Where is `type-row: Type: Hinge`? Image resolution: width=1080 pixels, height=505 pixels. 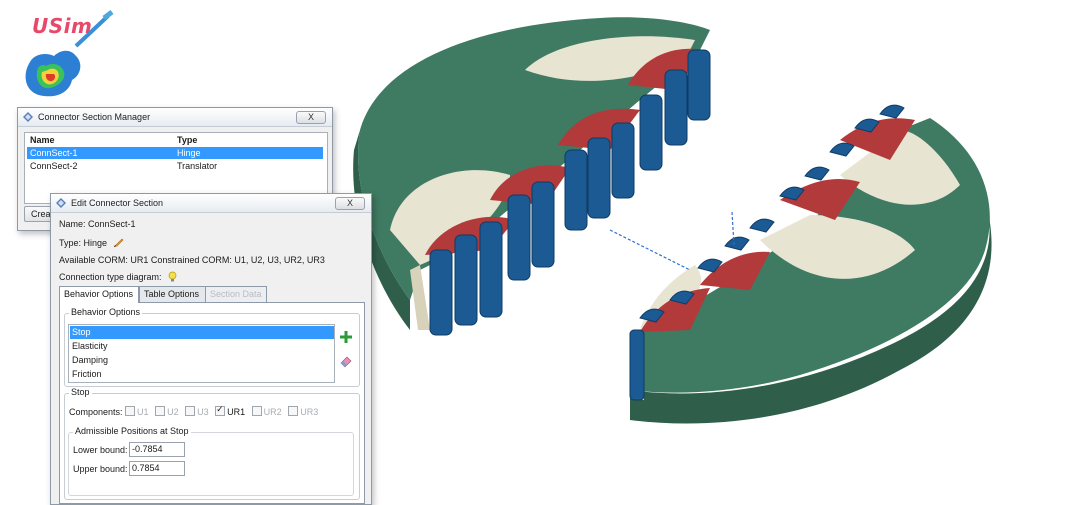
type-row: Type: Hinge is located at coordinates (91, 242).